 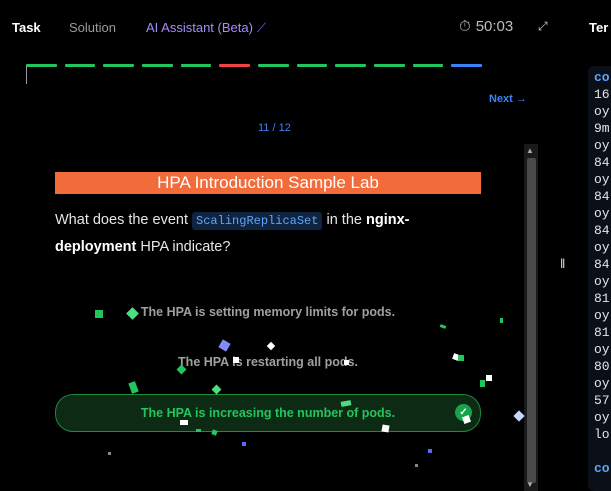 What do you see at coordinates (185, 247) in the screenshot?
I see `question-suffix: HPA indicate?` at bounding box center [185, 247].